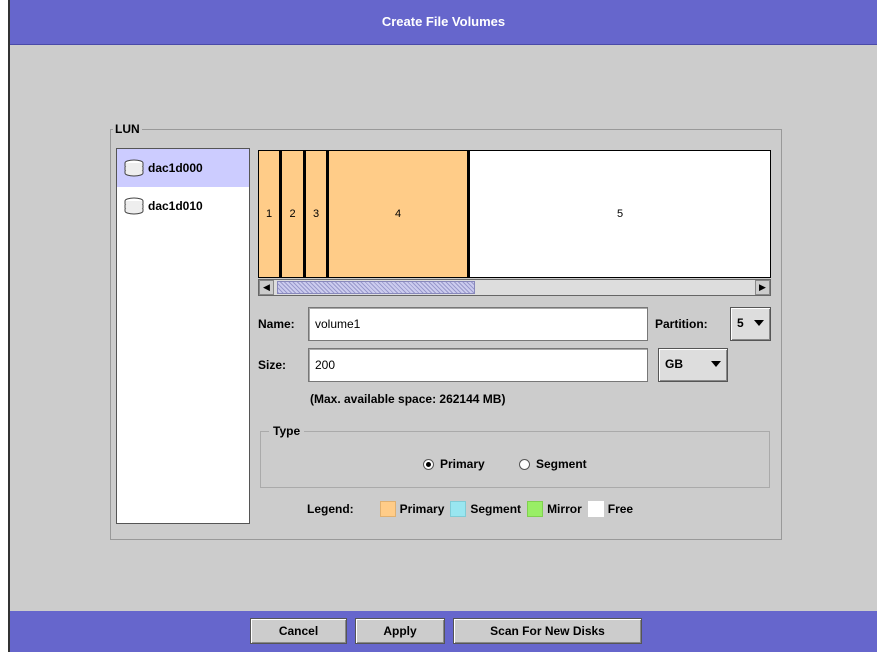 Image resolution: width=877 pixels, height=652 pixels. I want to click on name-label: Name:, so click(276, 324).